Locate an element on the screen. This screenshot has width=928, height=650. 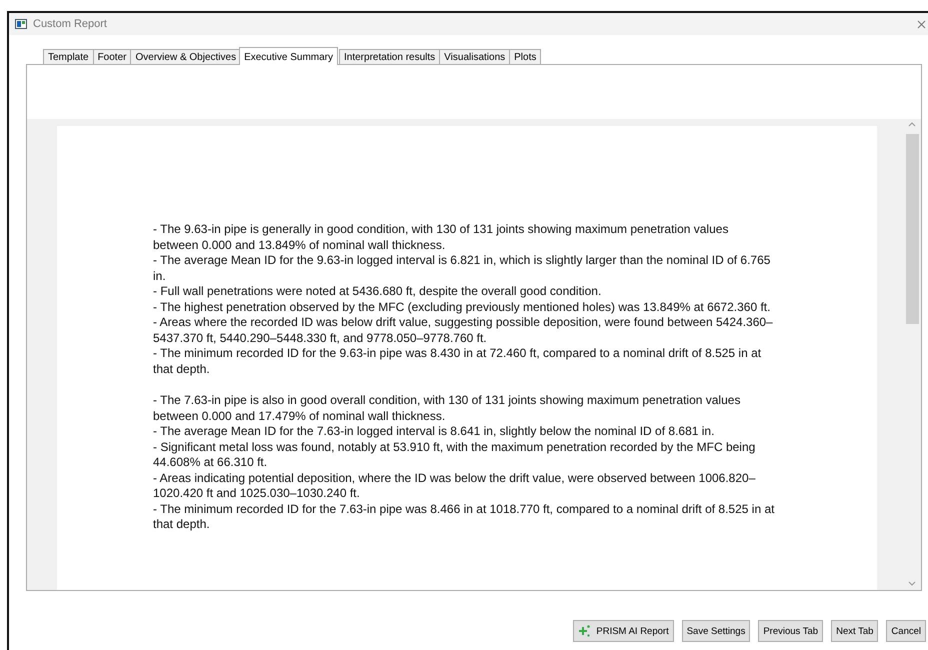
summary-line: - The average Mean ID for the 7.63-in logged interval is 8.641 in, slightly below the nominal ID of 8.681 in. is located at coordinates (434, 432).